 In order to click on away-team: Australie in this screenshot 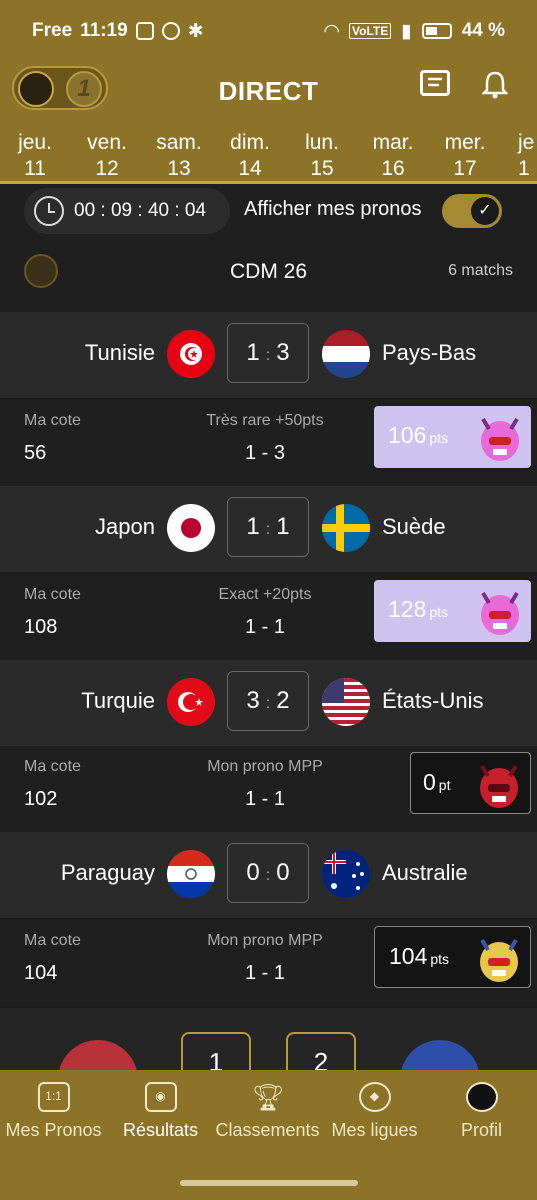, I will do `click(425, 872)`.